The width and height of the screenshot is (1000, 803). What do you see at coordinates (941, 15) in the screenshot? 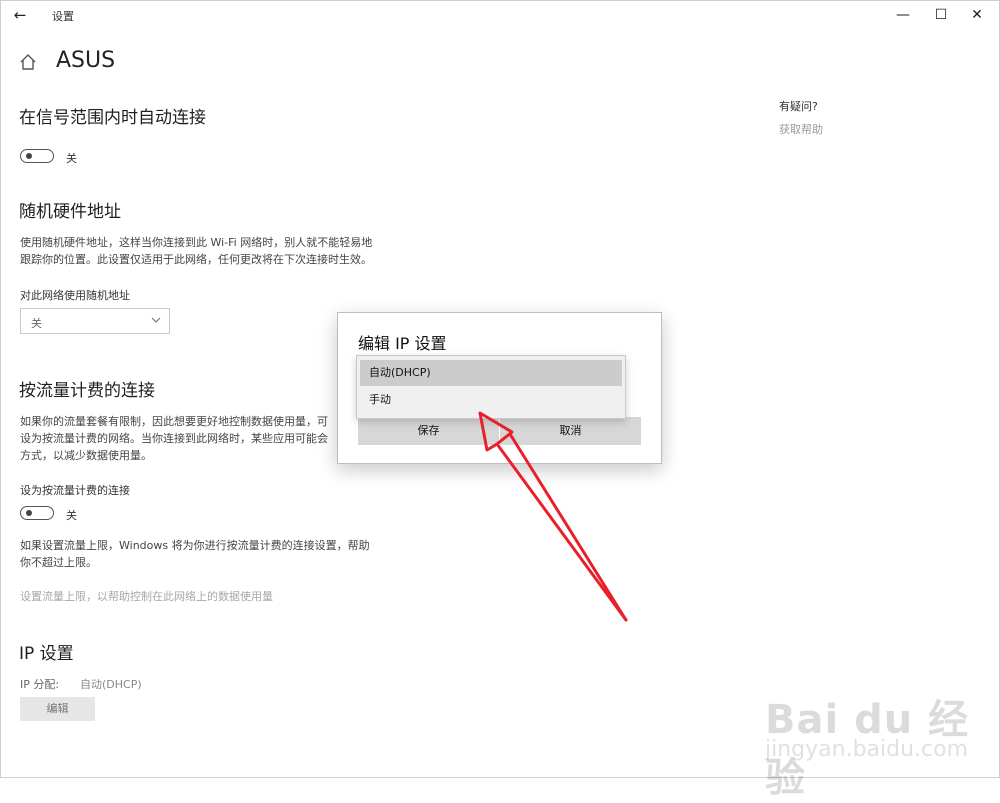
I see `maximize-button: ☐` at bounding box center [941, 15].